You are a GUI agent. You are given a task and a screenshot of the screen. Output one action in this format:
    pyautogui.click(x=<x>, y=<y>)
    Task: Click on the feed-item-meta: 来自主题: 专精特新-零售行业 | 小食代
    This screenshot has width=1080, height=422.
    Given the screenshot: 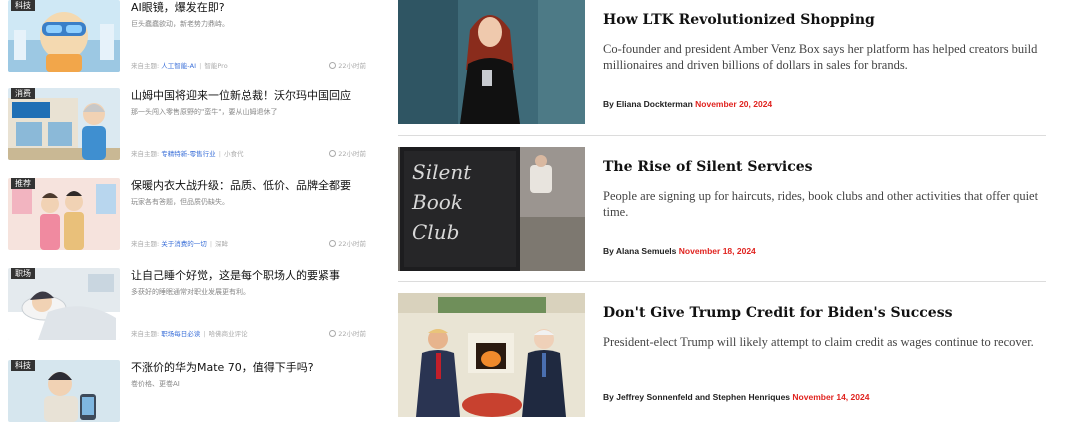 What is the action you would take?
    pyautogui.click(x=187, y=154)
    